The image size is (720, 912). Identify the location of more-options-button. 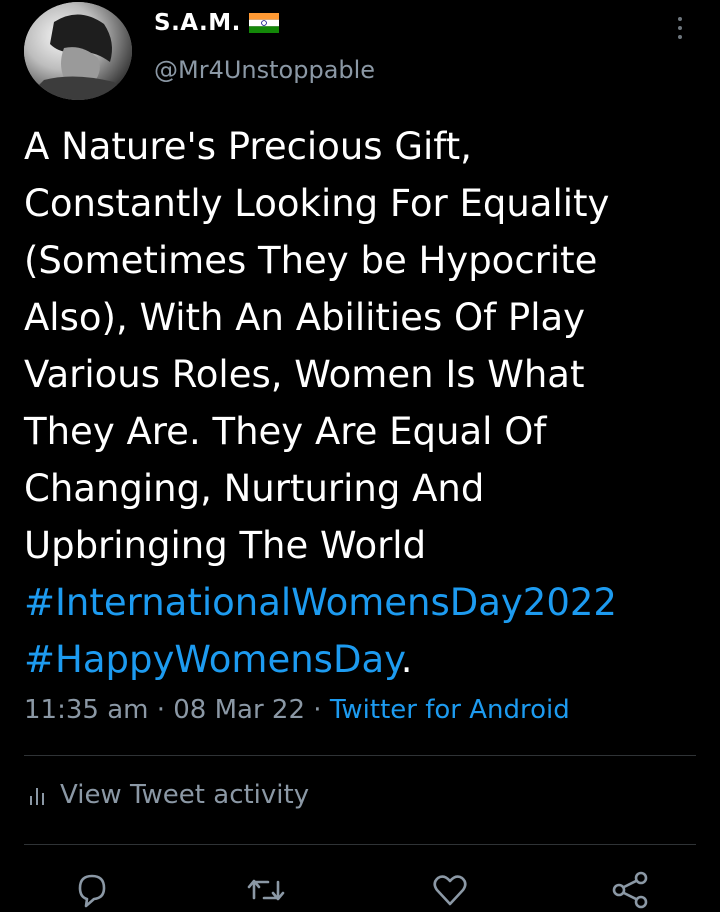
(680, 28).